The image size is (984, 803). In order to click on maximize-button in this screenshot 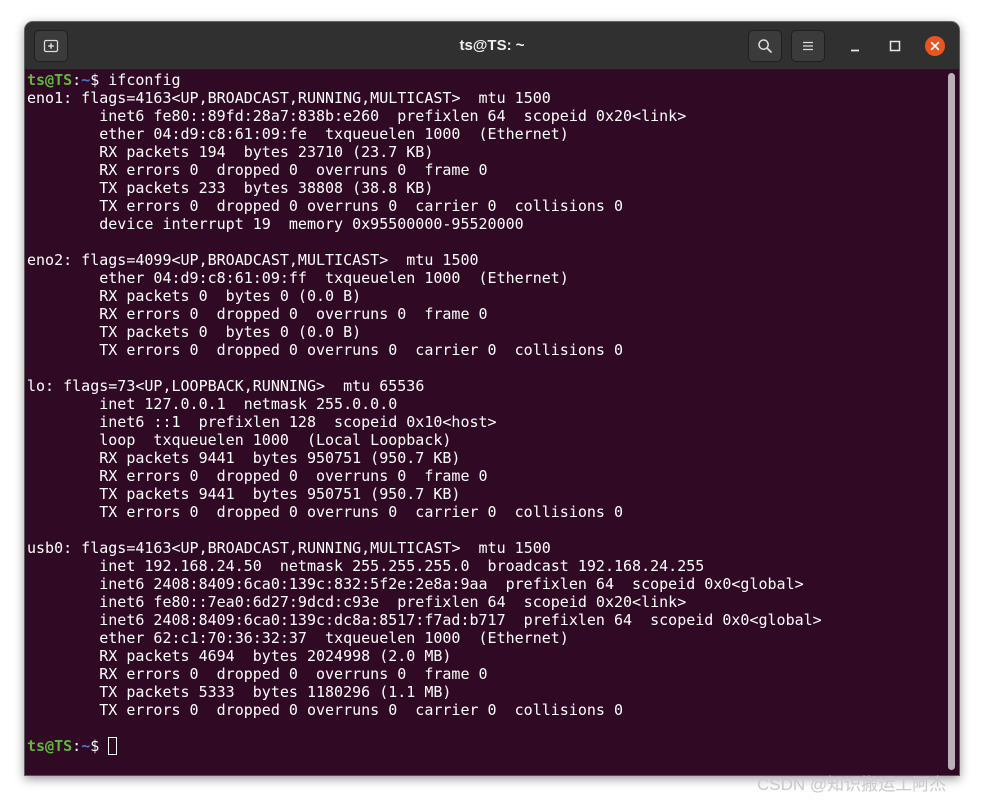, I will do `click(895, 46)`.